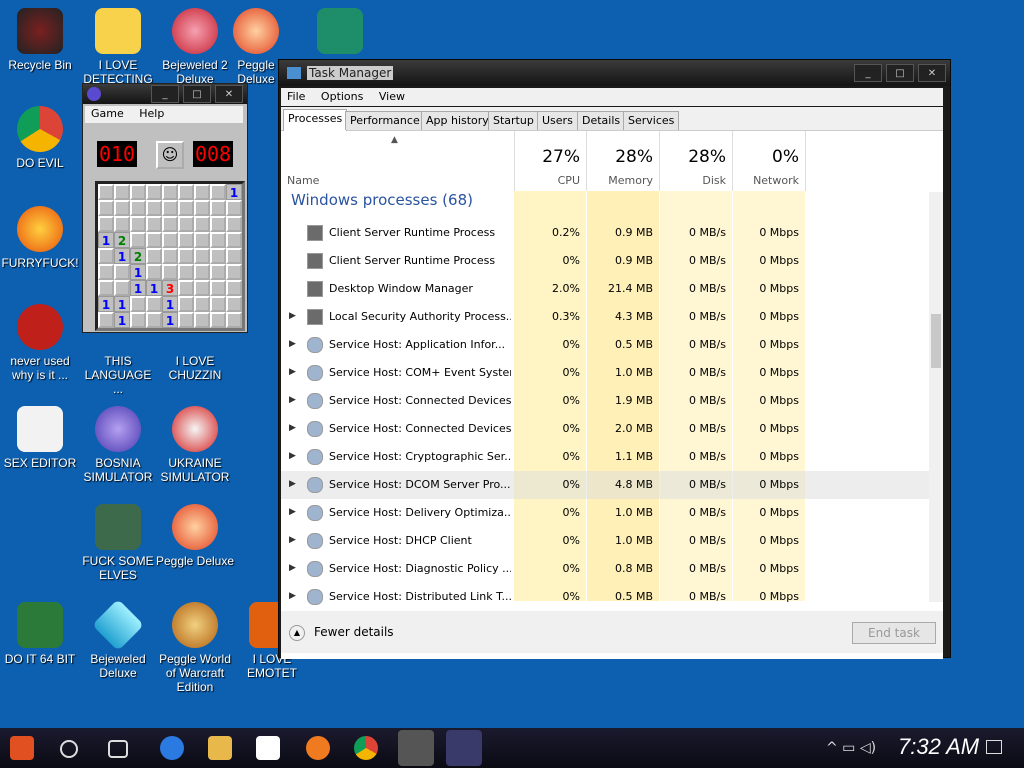 The image size is (1024, 768). Describe the element at coordinates (938, 747) in the screenshot. I see `clock: 7:32 AM` at that location.